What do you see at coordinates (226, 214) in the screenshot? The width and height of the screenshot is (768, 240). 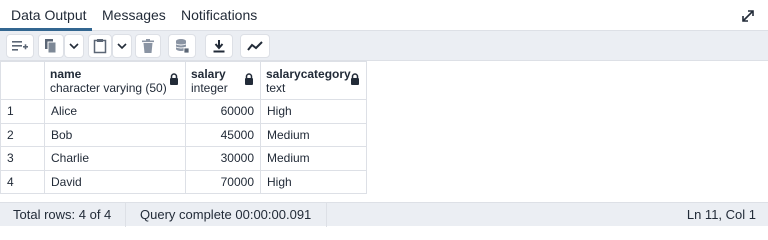 I see `query-status: Query complete 00:00:00.091` at bounding box center [226, 214].